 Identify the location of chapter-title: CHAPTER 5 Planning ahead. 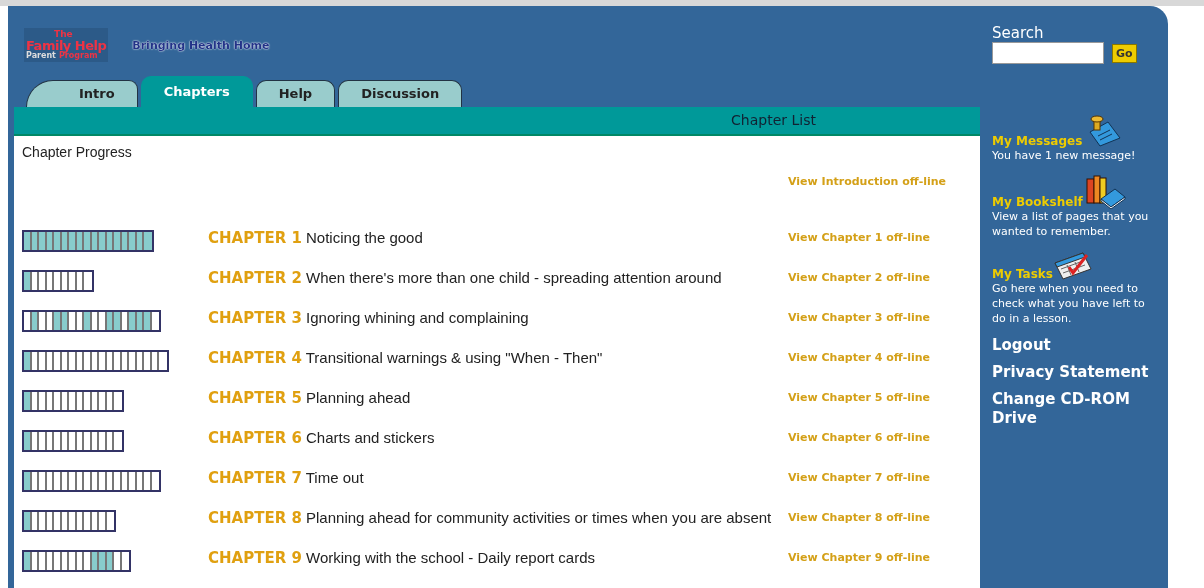
(309, 398).